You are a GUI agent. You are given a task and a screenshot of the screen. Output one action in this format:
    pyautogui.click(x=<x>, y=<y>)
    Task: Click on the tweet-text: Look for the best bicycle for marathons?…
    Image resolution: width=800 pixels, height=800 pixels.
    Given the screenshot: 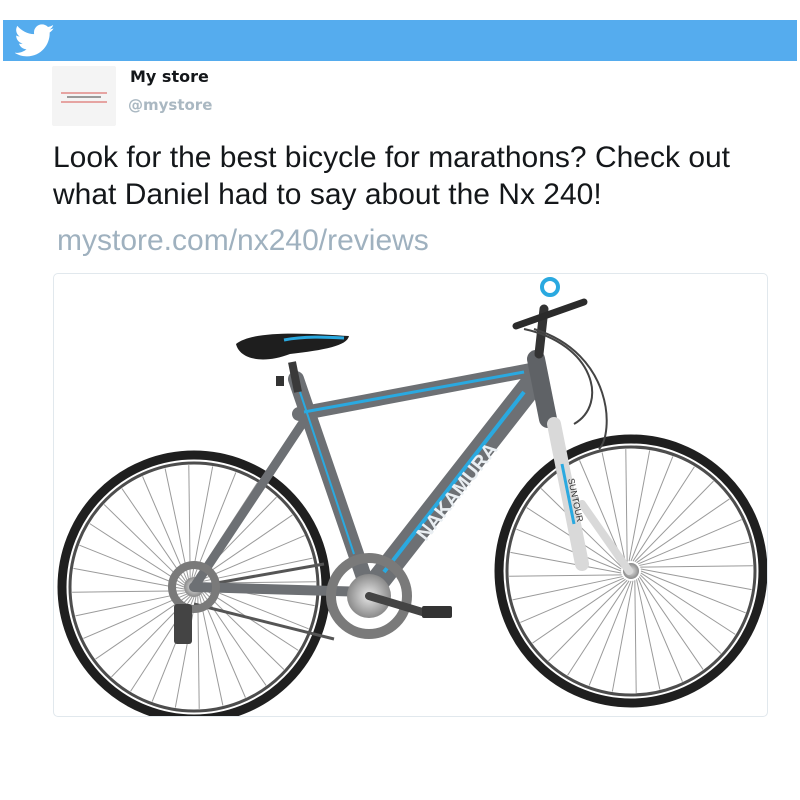 What is the action you would take?
    pyautogui.click(x=392, y=176)
    